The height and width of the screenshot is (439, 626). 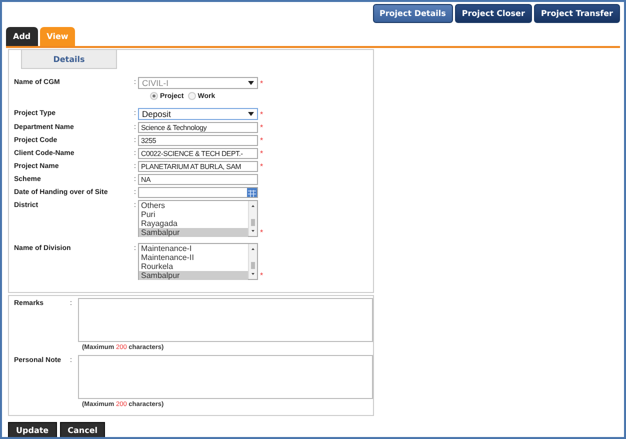 What do you see at coordinates (193, 257) in the screenshot?
I see `list-option: Maintenance-II` at bounding box center [193, 257].